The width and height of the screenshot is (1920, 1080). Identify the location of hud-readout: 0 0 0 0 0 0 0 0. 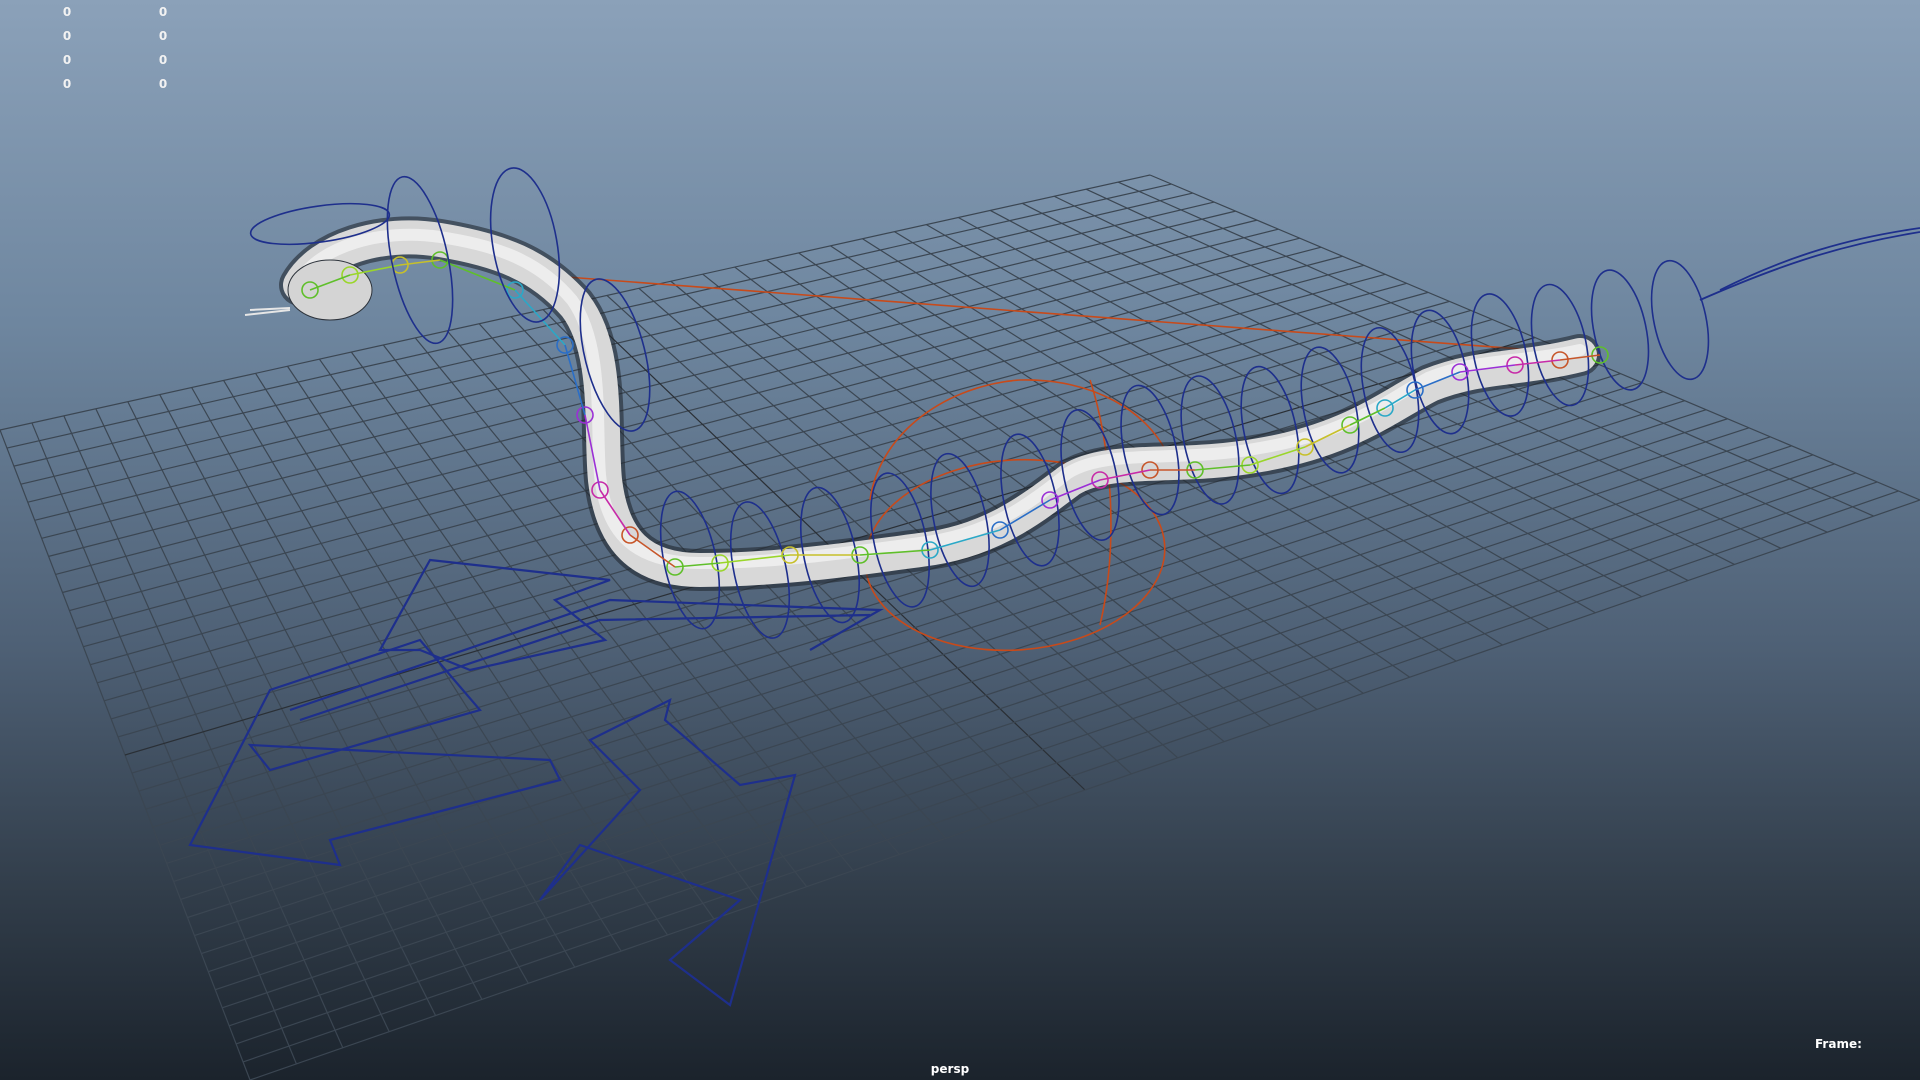
(115, 48).